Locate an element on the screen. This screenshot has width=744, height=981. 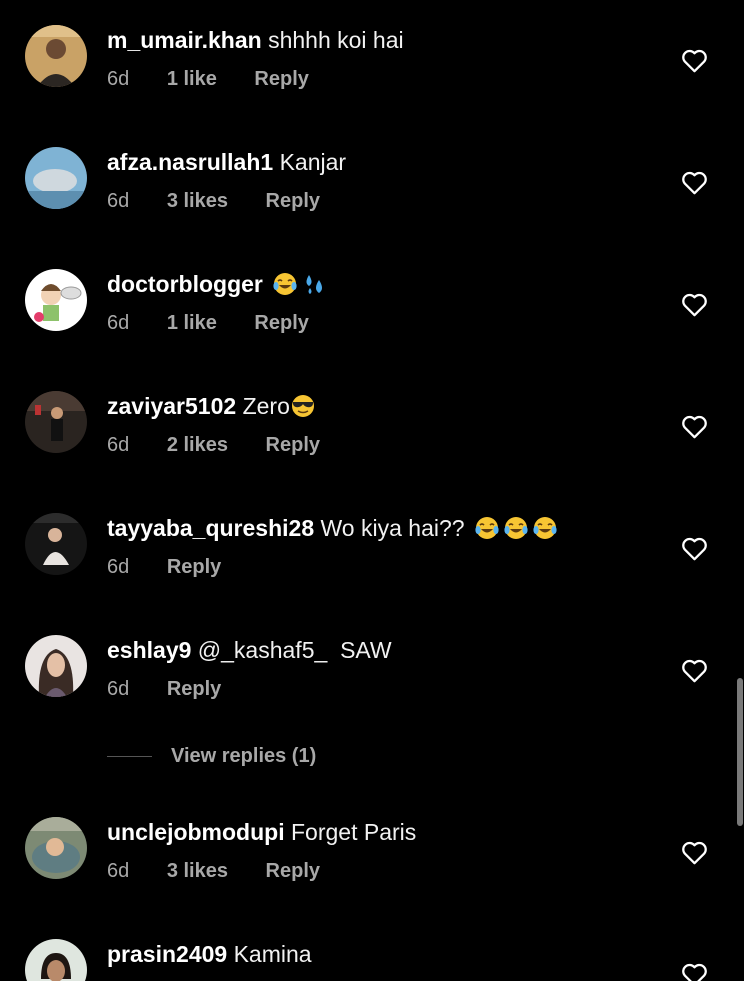
comment-username: prasin2409 is located at coordinates (167, 954).